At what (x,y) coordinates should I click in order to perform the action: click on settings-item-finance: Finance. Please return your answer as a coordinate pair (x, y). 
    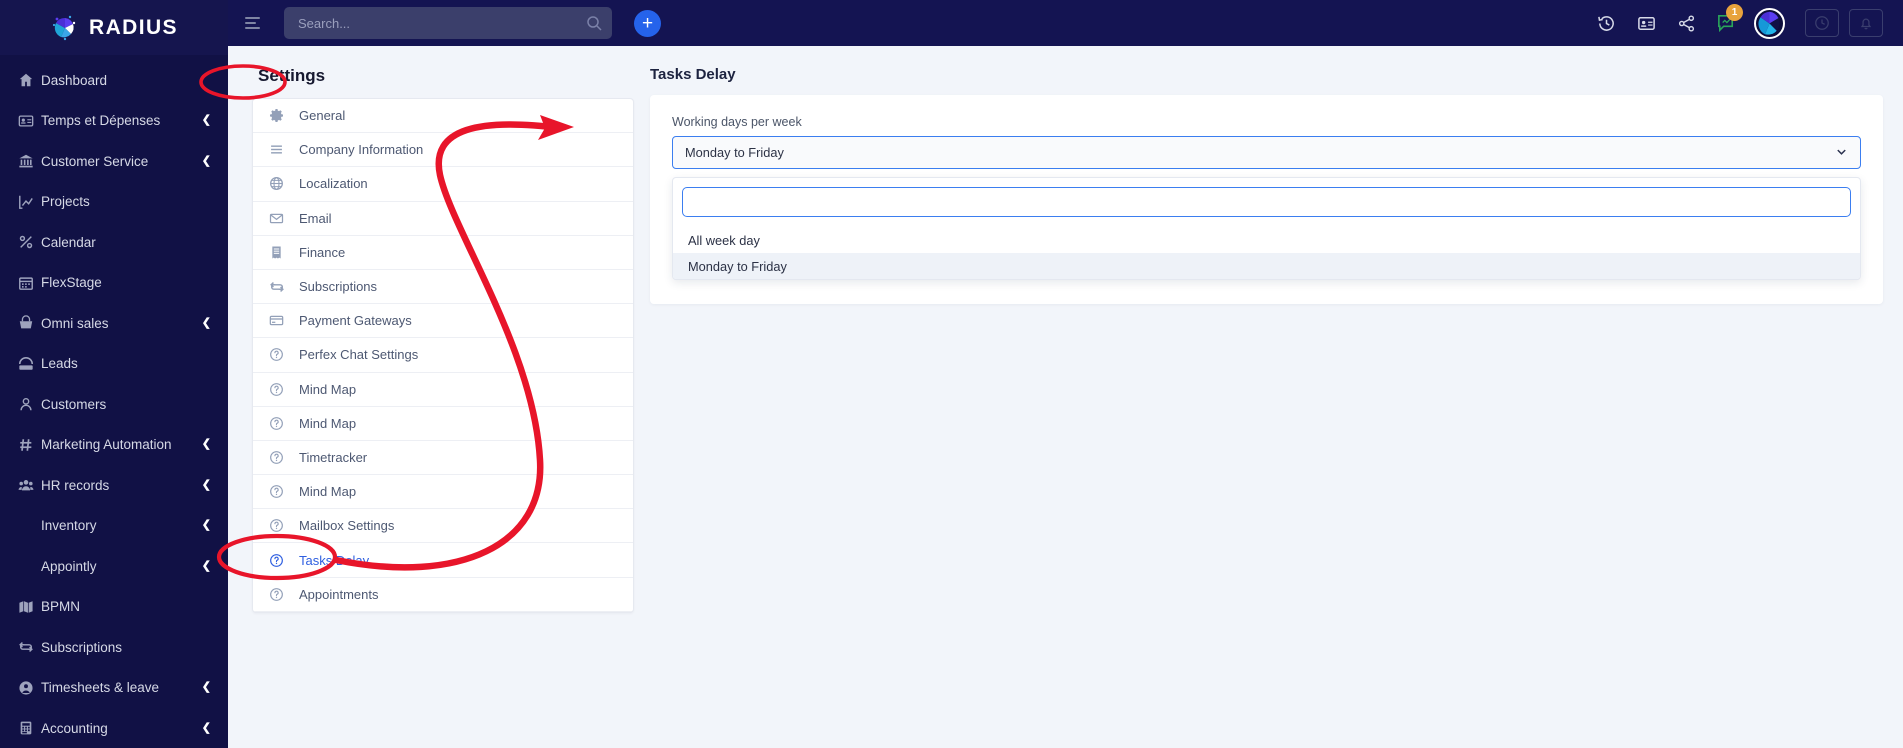
    Looking at the image, I should click on (443, 253).